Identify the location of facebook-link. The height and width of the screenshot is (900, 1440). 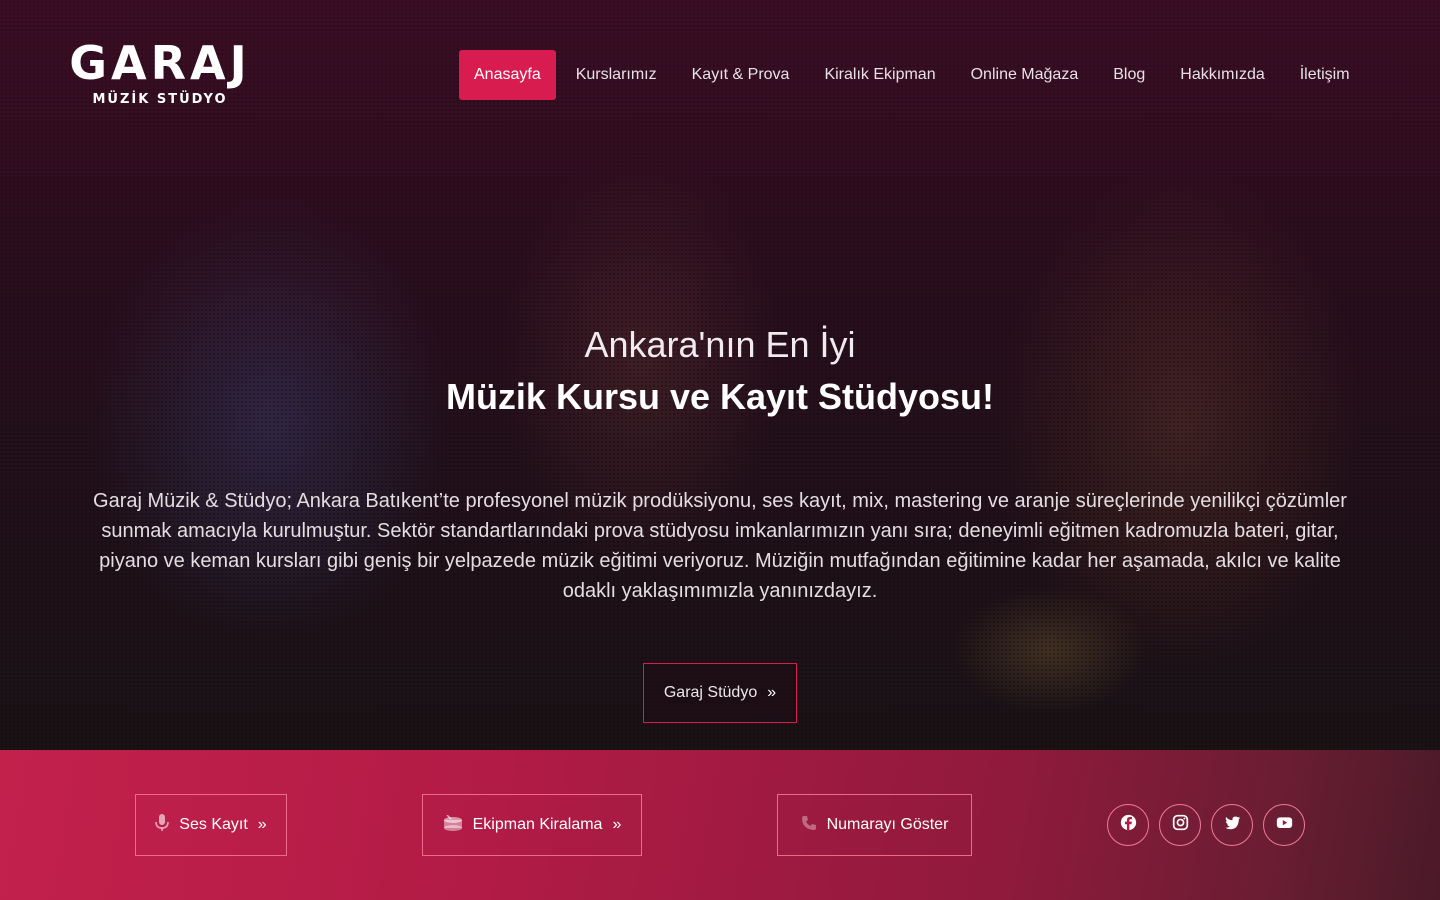
(1128, 825).